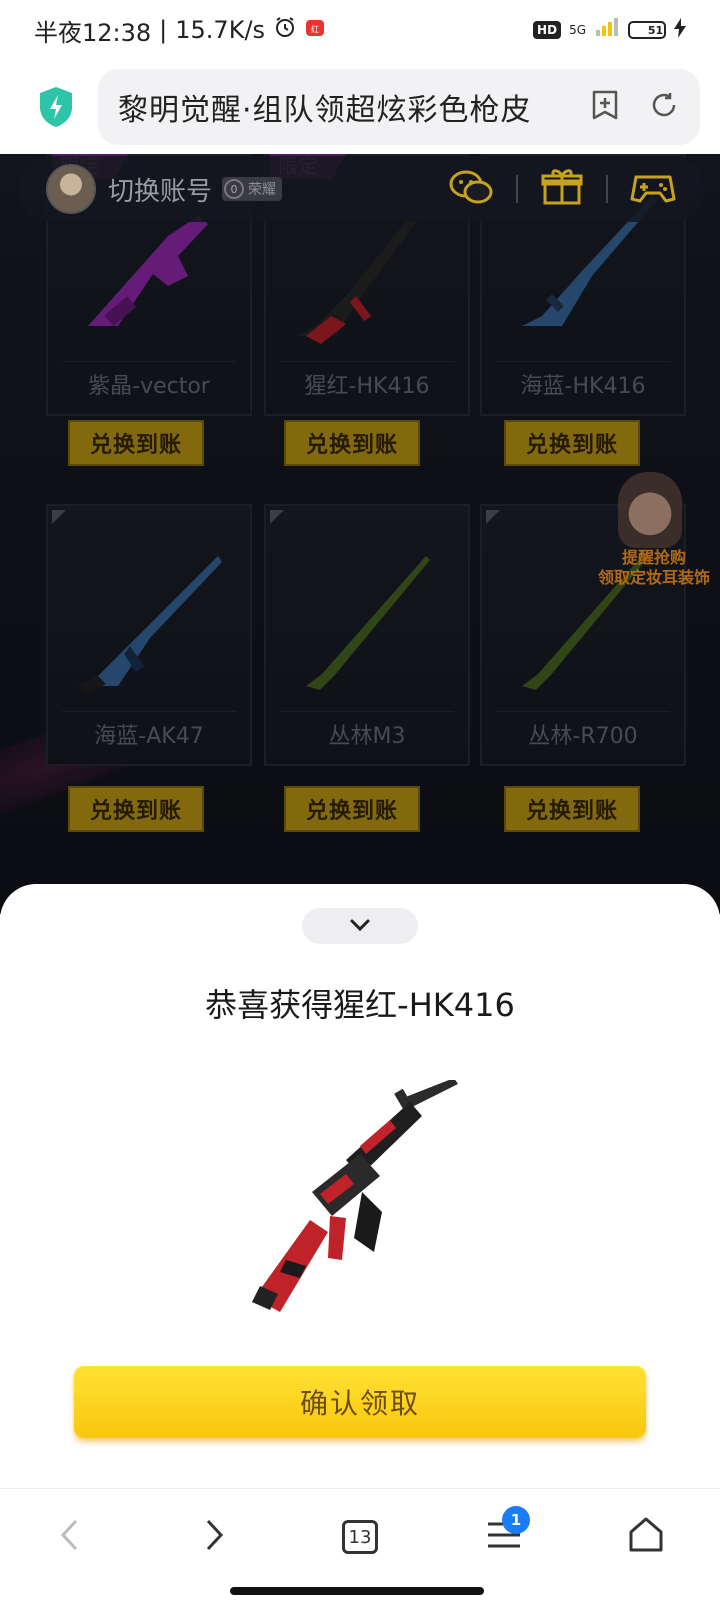 The width and height of the screenshot is (720, 1600). I want to click on forward-button, so click(214, 1537).